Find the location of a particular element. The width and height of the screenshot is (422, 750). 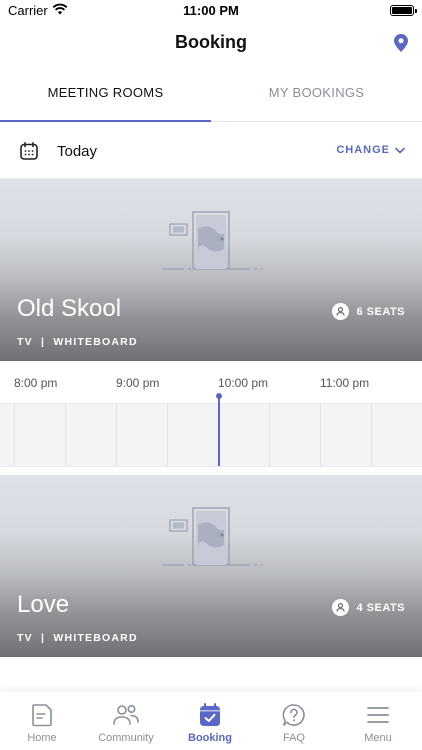

tab-bar-booking: Booking is located at coordinates (210, 721).